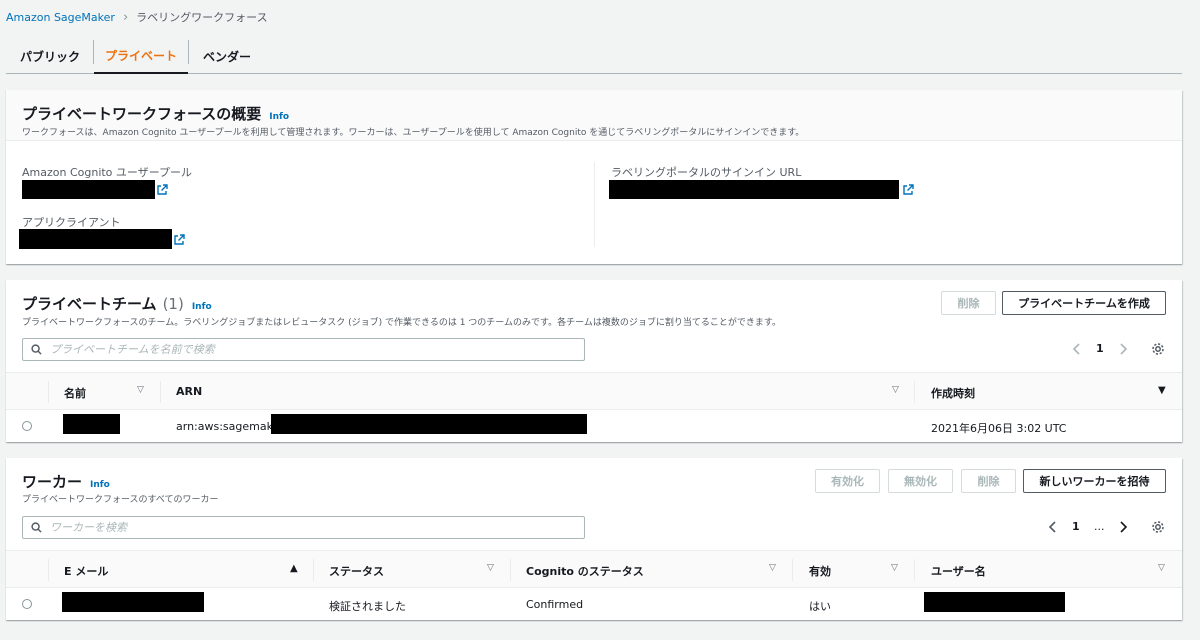  I want to click on breadcrumb: Amazon SageMaker › ラベリングワークフォース, so click(137, 17).